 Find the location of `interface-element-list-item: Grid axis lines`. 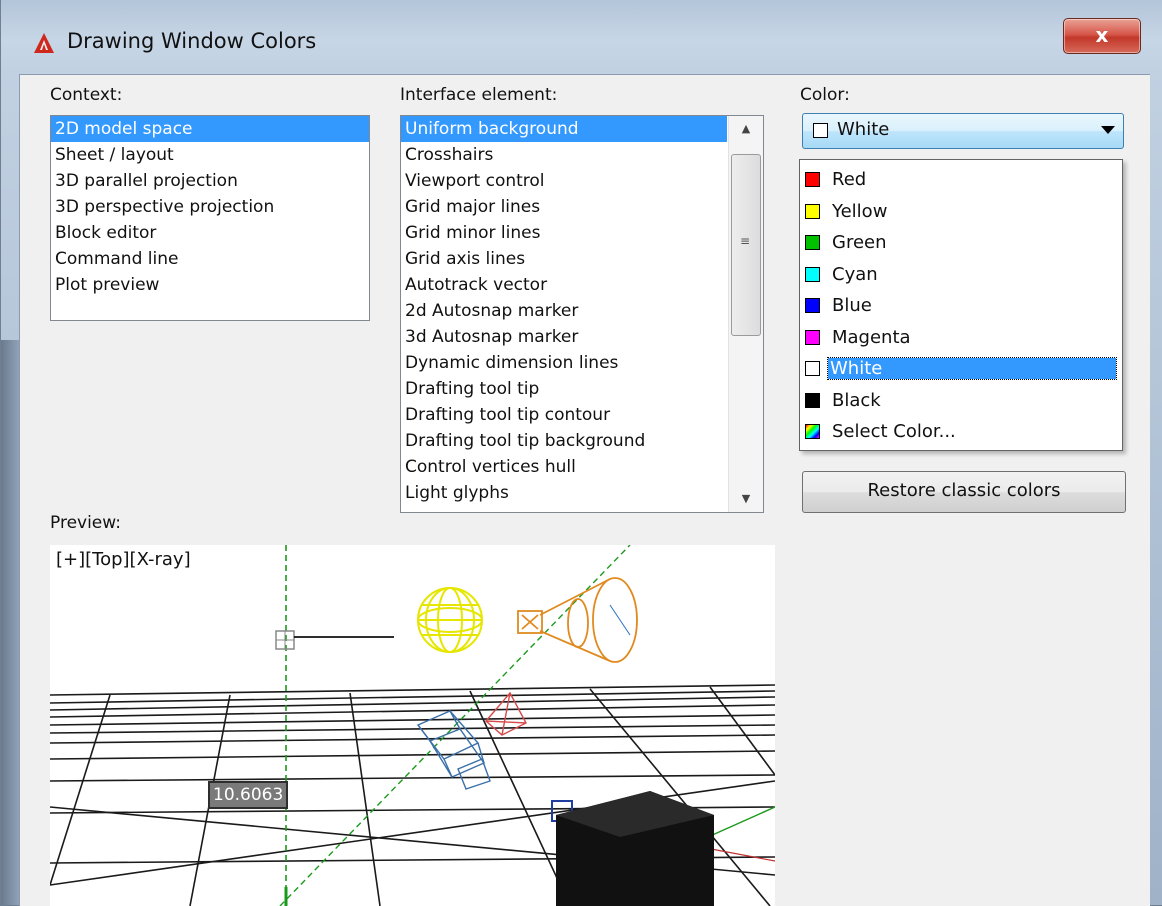

interface-element-list-item: Grid axis lines is located at coordinates (564, 259).